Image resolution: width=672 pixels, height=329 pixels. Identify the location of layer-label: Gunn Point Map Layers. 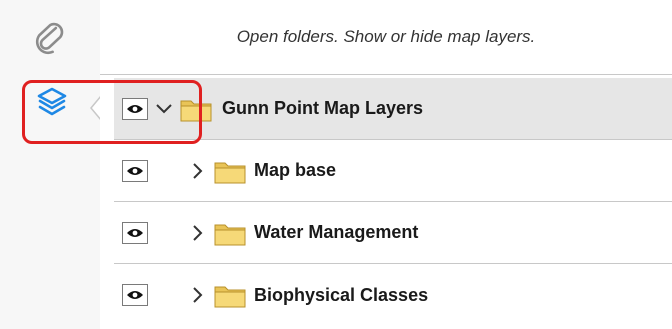
(323, 108).